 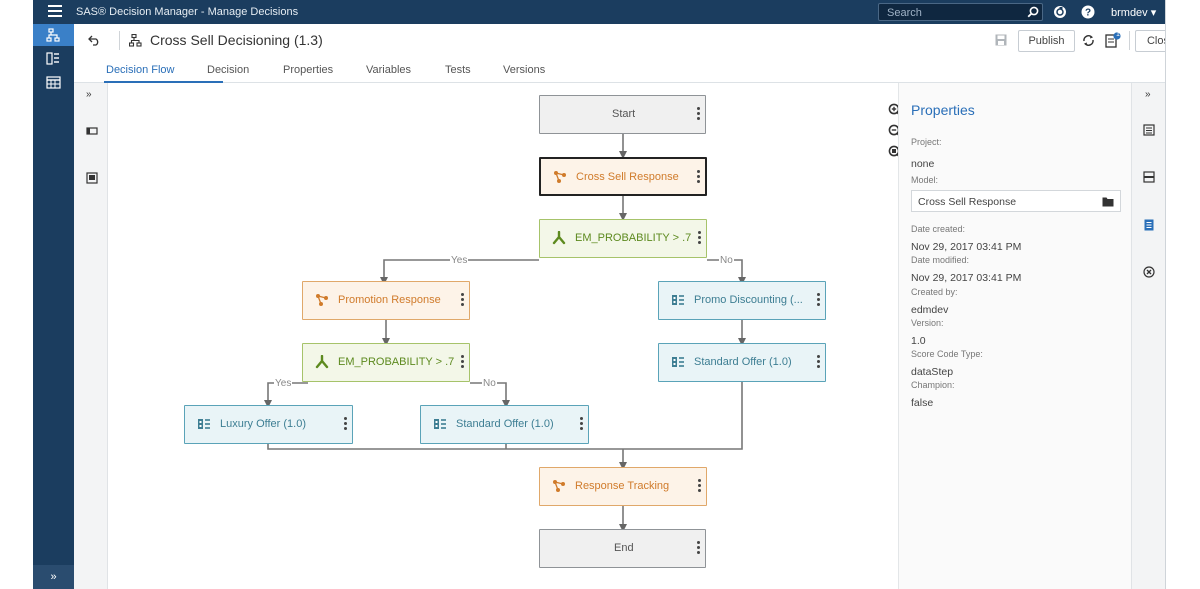 I want to click on right-tool-panel: », so click(x=1148, y=336).